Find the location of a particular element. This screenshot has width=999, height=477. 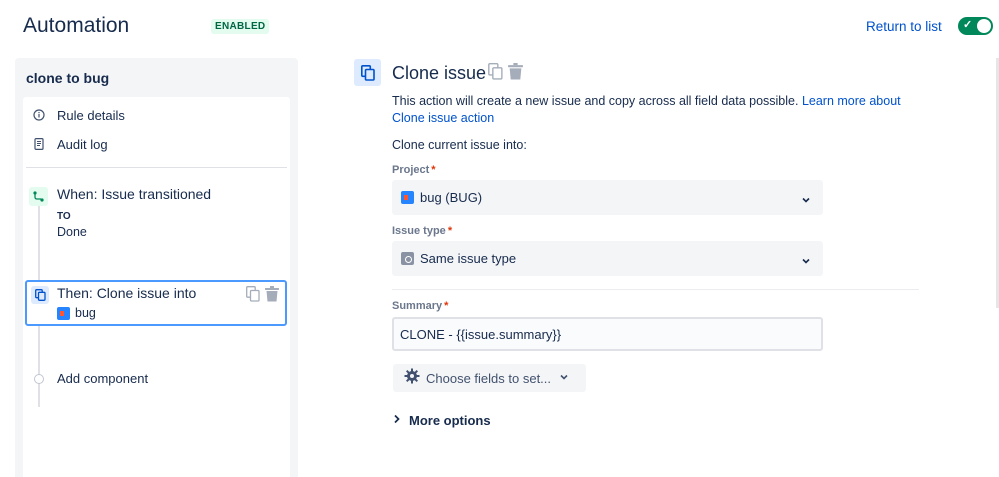

chevron-right-icon is located at coordinates (397, 420).